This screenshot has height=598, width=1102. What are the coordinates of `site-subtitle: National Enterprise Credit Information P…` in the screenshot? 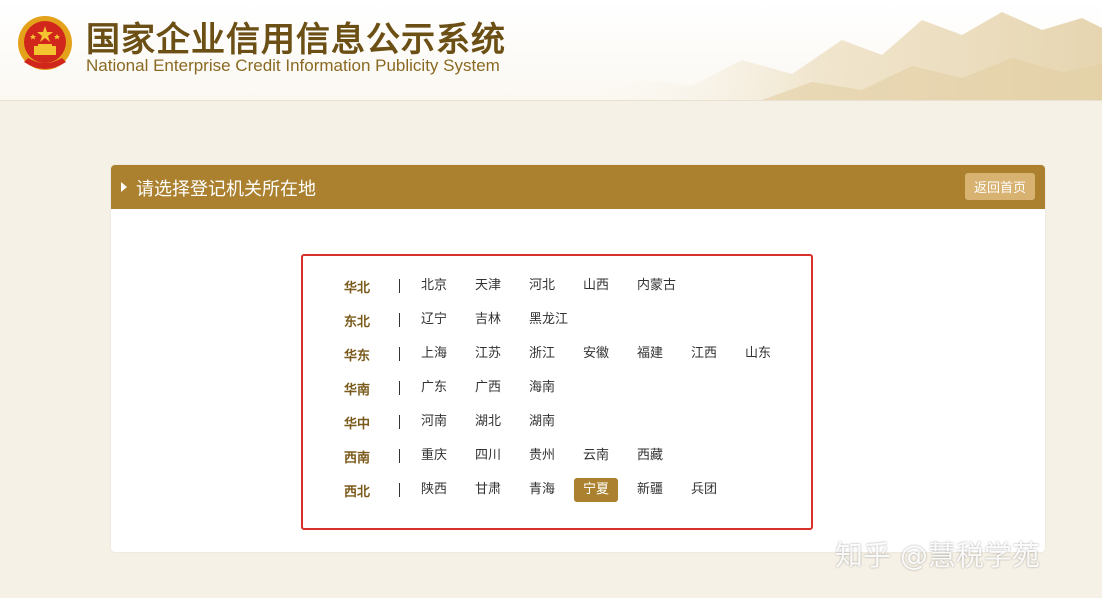 It's located at (293, 65).